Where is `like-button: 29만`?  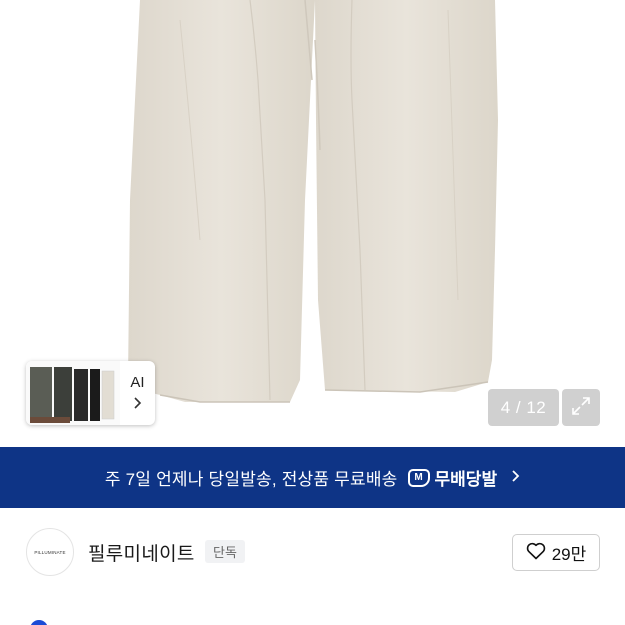
like-button: 29만 is located at coordinates (556, 552).